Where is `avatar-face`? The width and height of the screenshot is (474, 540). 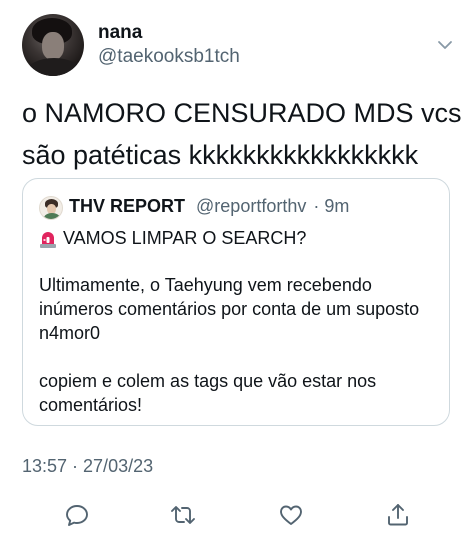
avatar-face is located at coordinates (53, 46).